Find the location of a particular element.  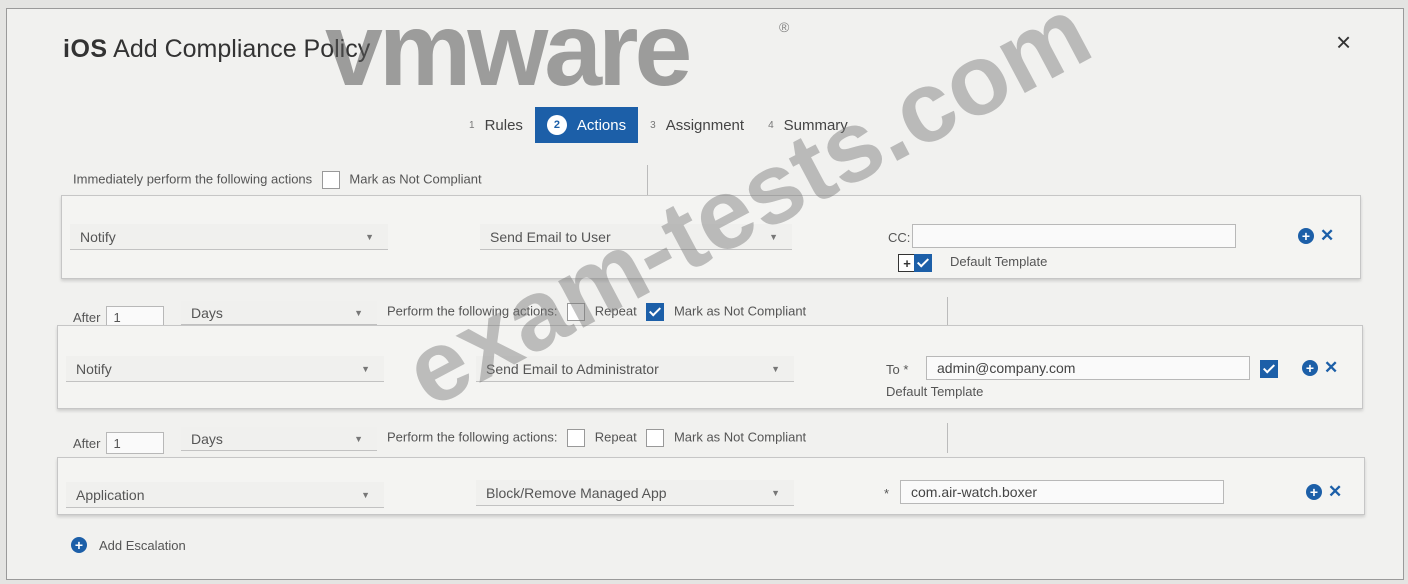

vmware-watermark-logo: vmware is located at coordinates (508, 55).